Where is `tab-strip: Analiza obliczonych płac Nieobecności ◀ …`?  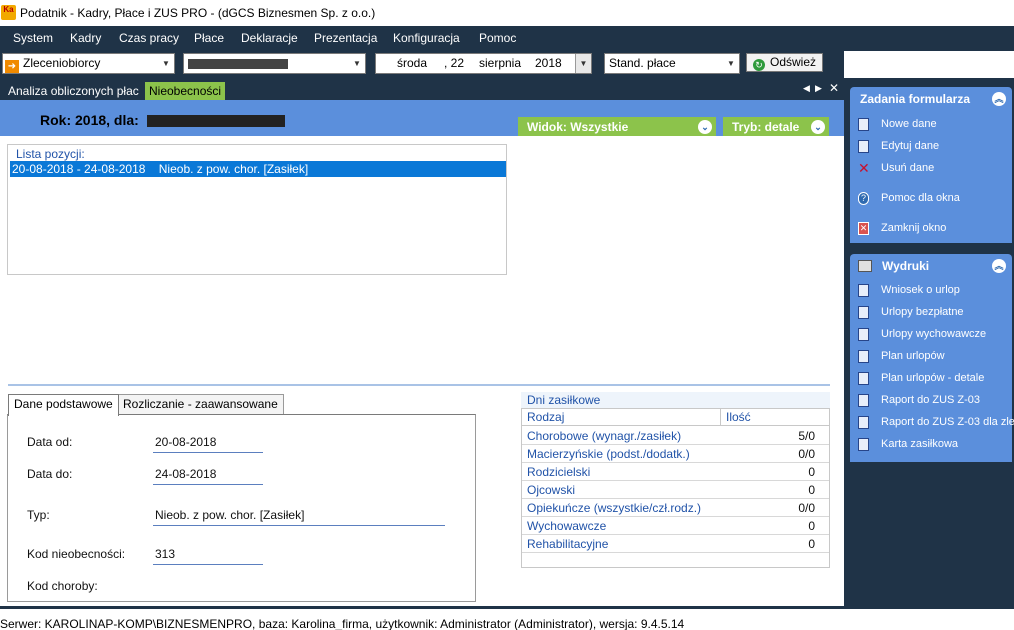
tab-strip: Analiza obliczonych płac Nieobecności ◀ … is located at coordinates (422, 89).